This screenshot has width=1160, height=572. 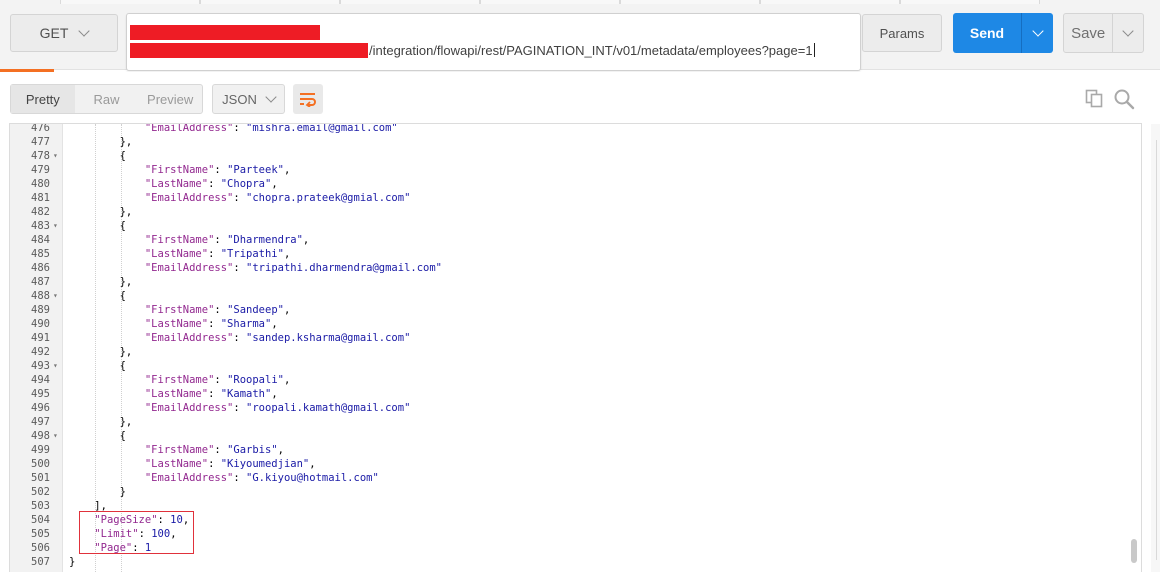 I want to click on code-line: 479 "FirstName": "Parteek",, so click(x=570, y=170).